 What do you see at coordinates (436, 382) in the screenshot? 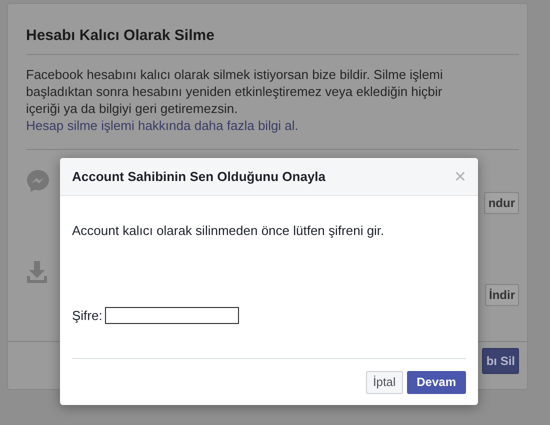
I see `continue-button: Devam` at bounding box center [436, 382].